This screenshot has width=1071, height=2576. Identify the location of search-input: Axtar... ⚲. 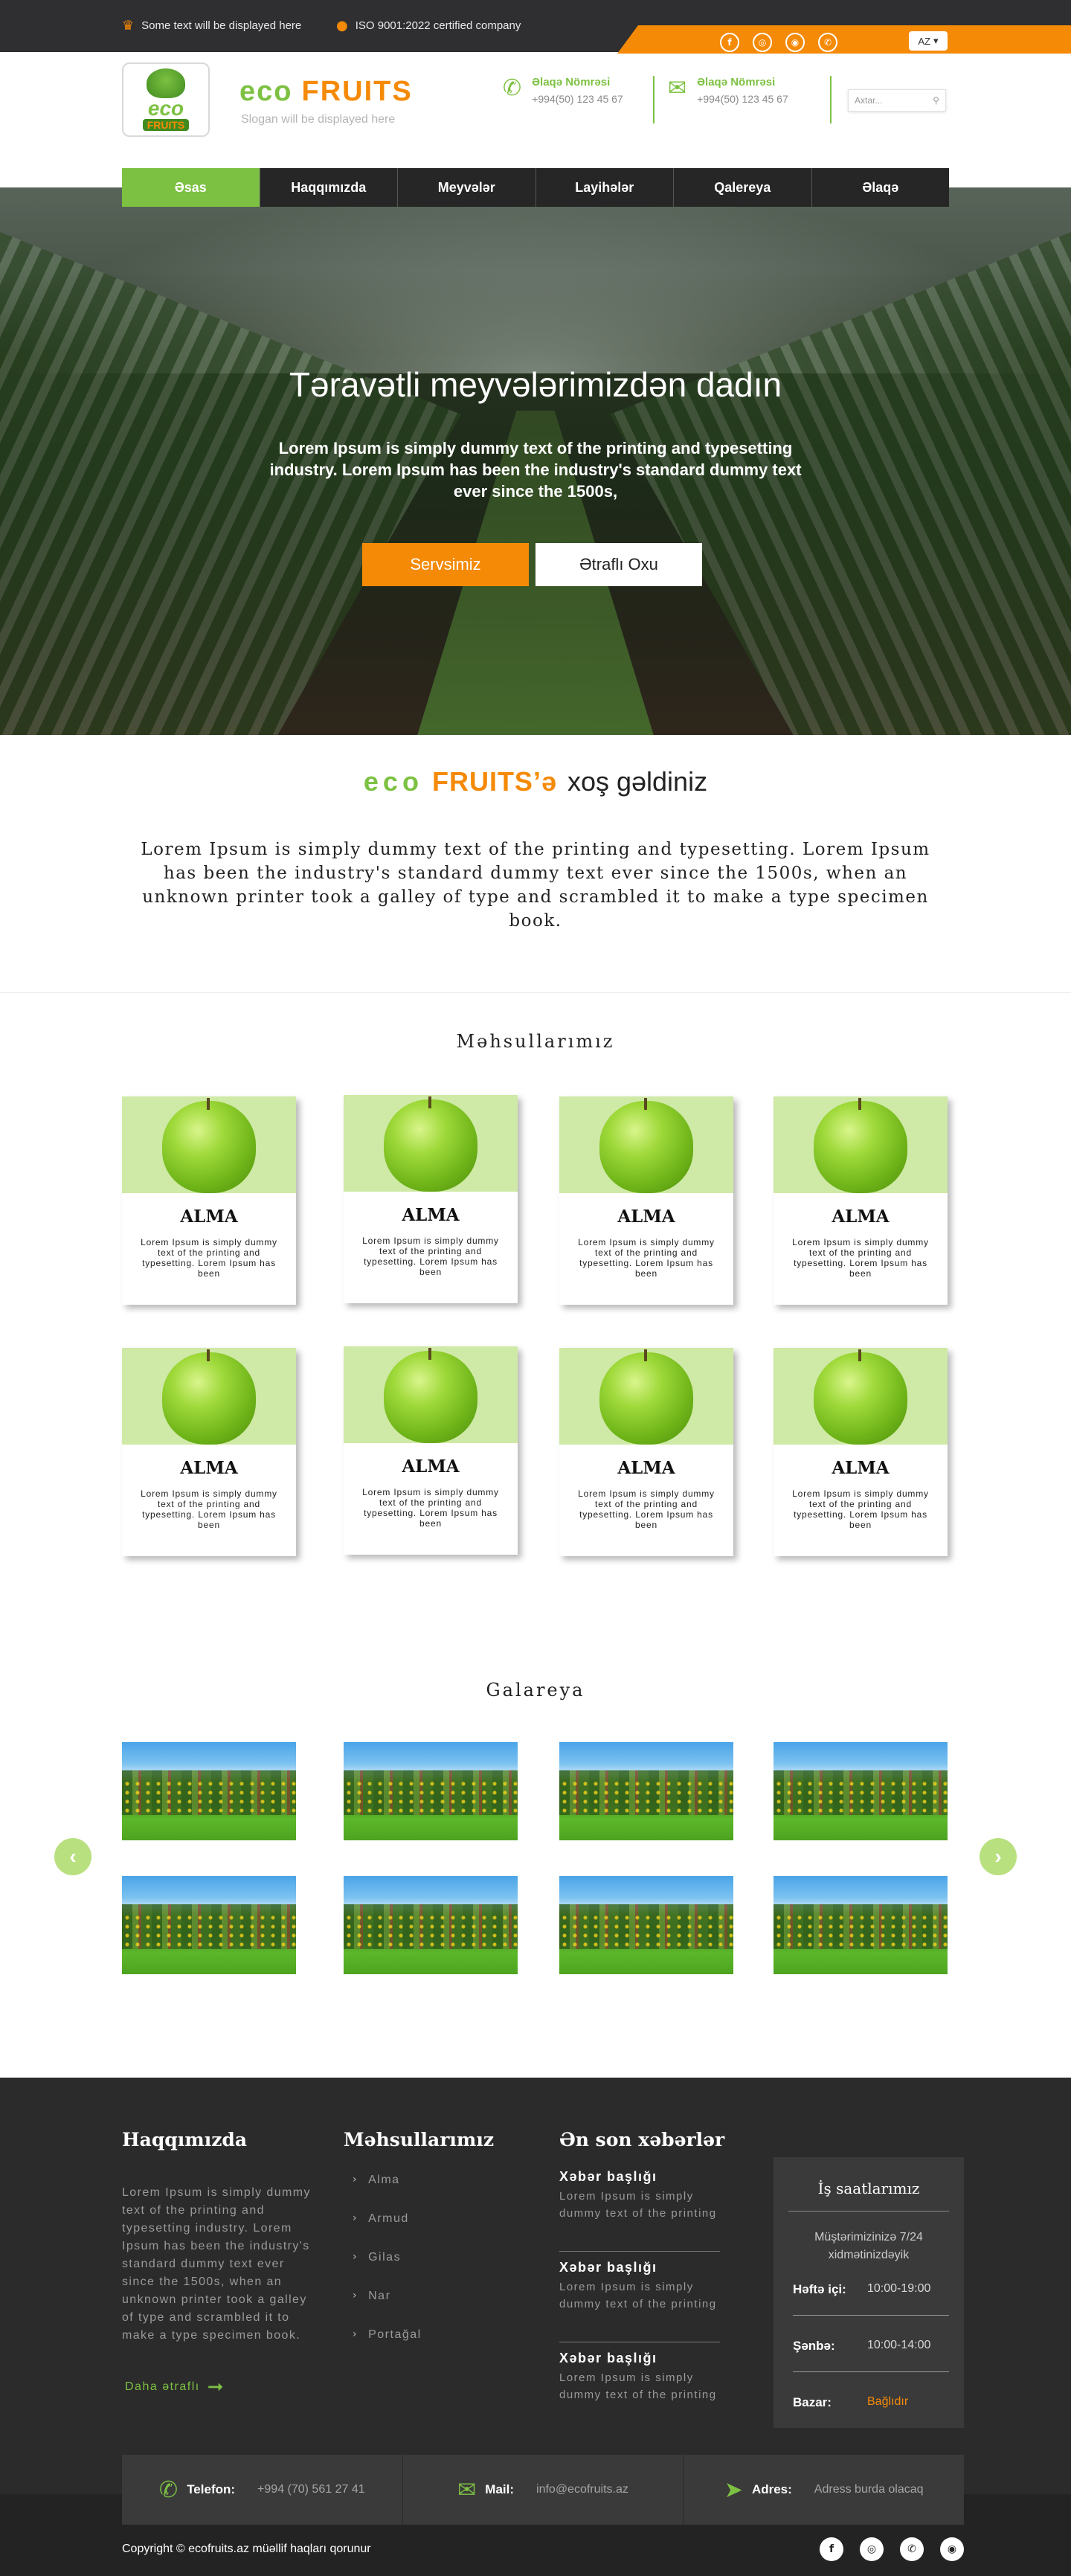
(897, 100).